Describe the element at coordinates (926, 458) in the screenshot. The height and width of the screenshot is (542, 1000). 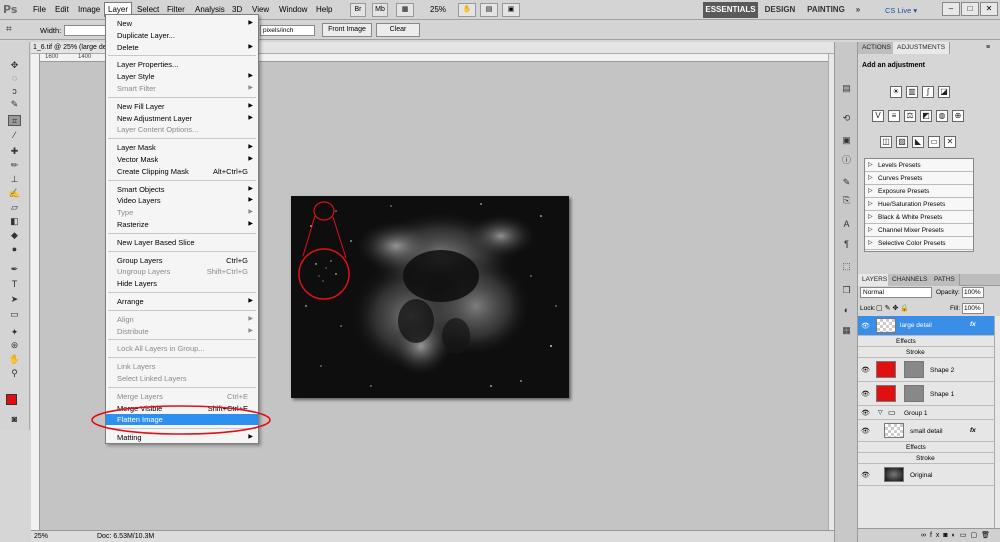
I see `layer-effect-stroke: Stroke` at that location.